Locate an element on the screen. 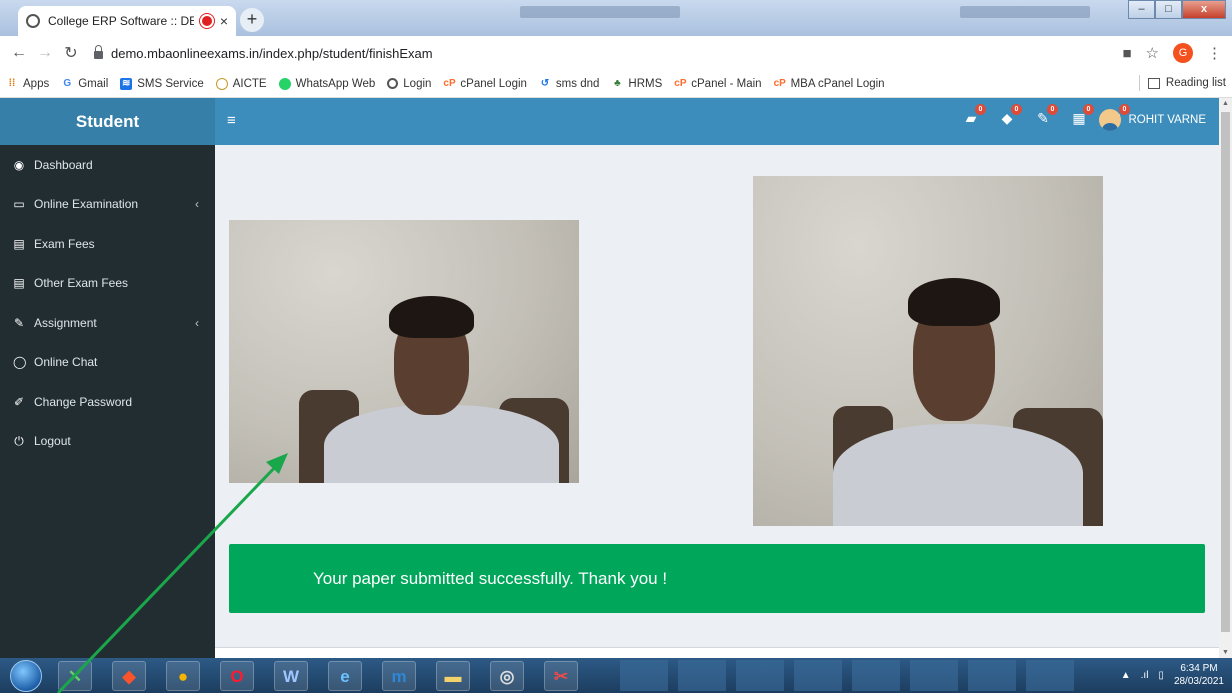 The image size is (1232, 693). hamburger-menu-icon: ≡ is located at coordinates (231, 120).